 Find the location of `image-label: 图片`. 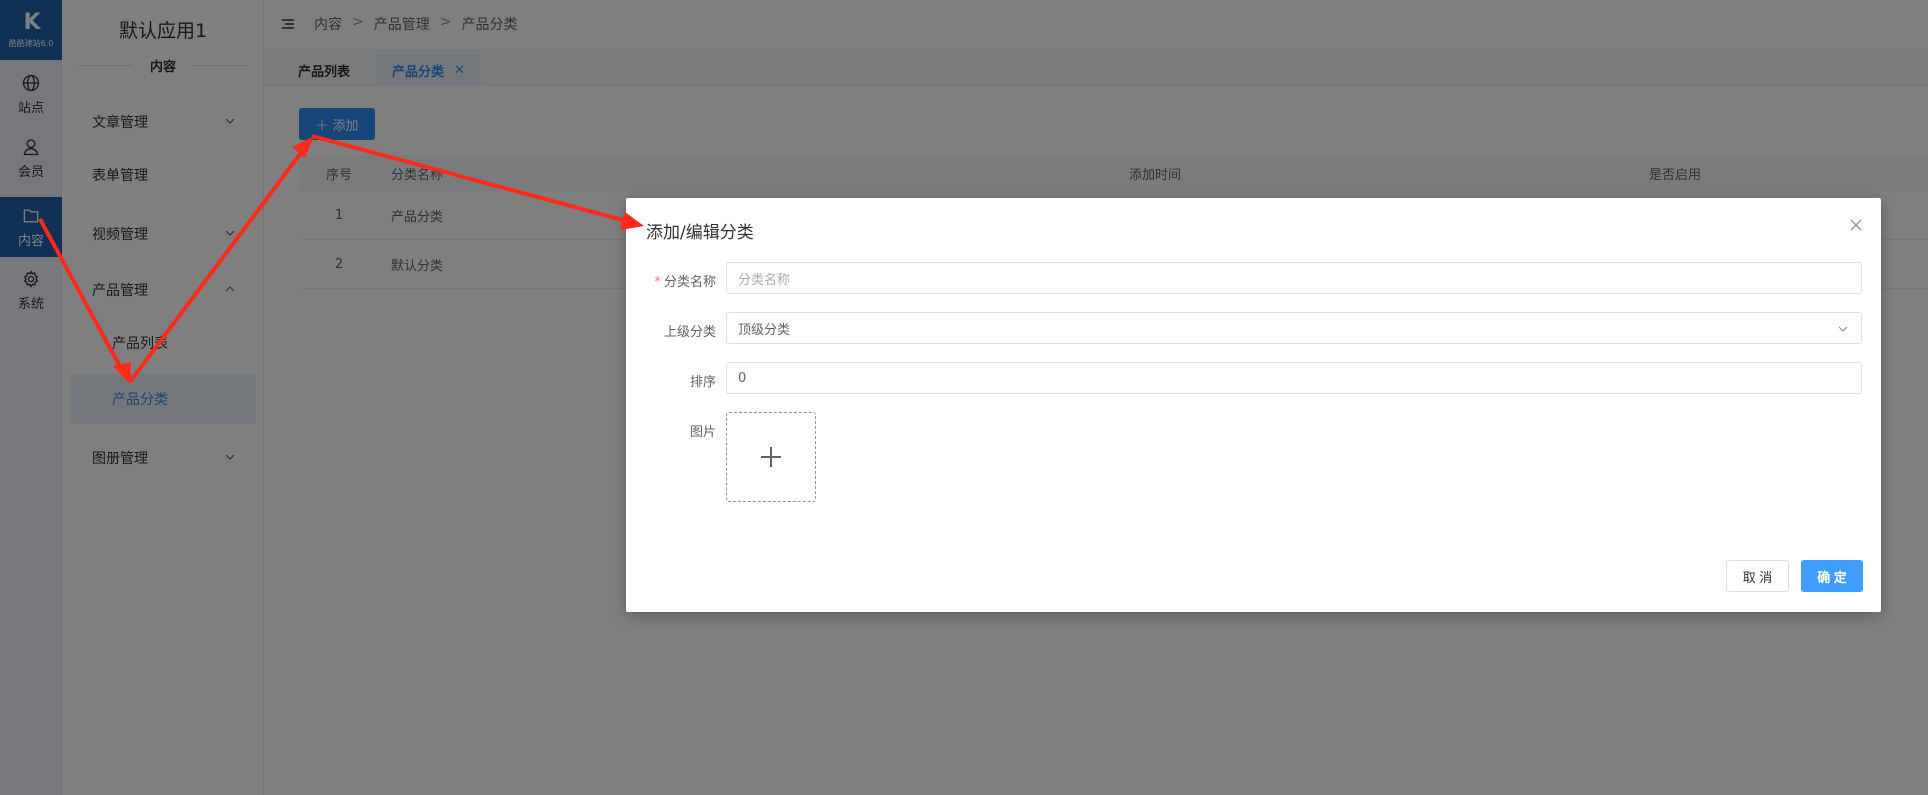

image-label: 图片 is located at coordinates (702, 432).